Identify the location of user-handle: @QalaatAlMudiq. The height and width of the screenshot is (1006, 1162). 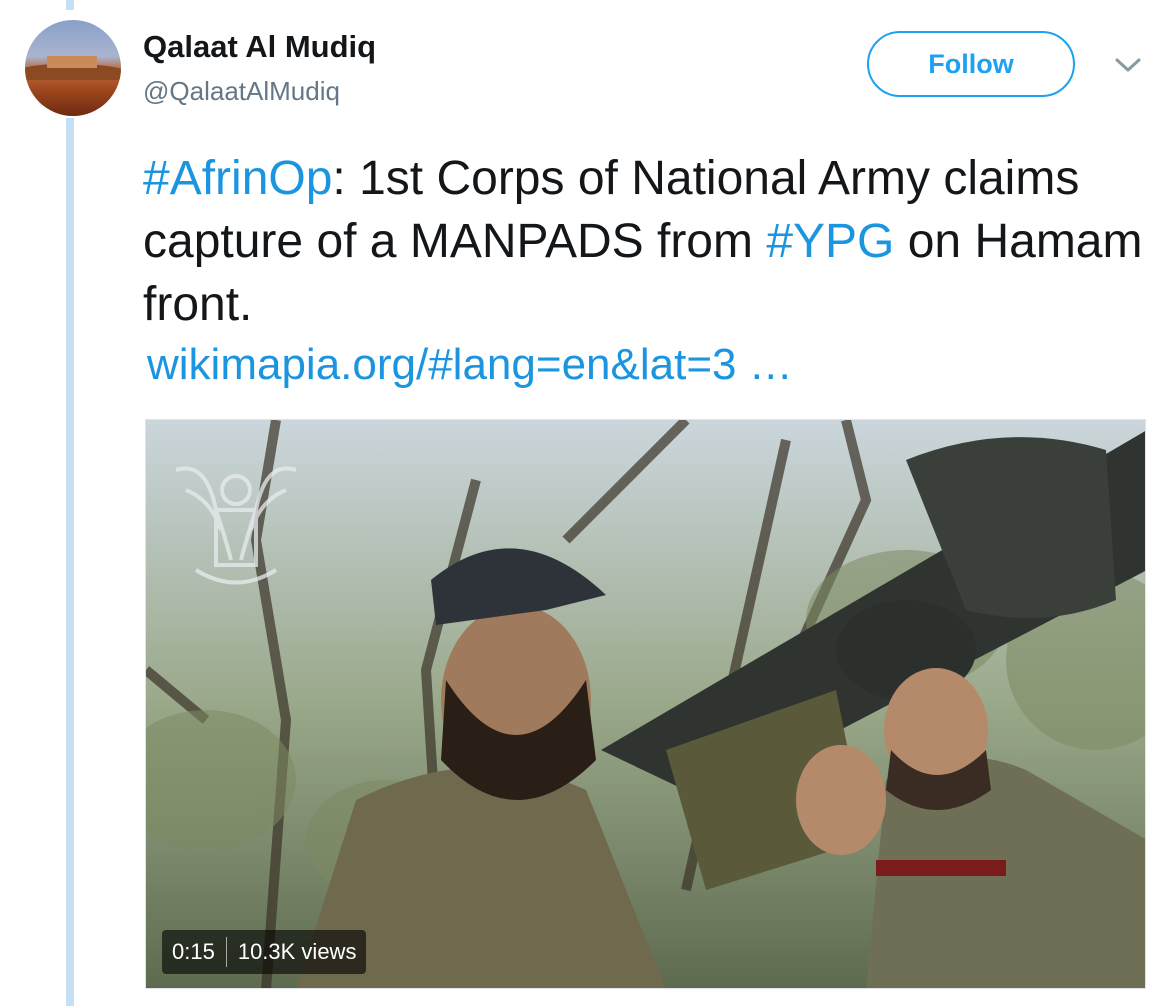
(241, 91).